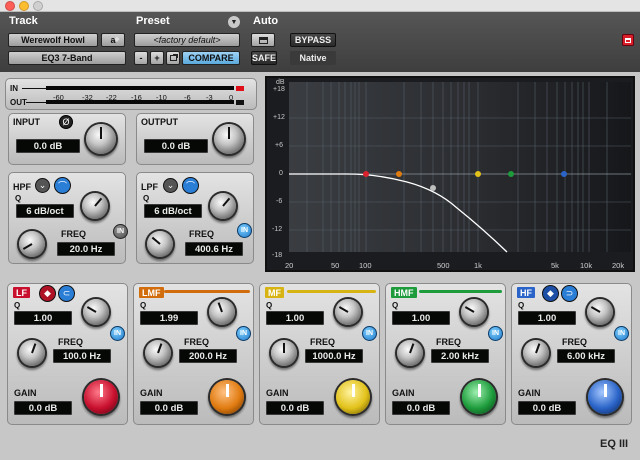  Describe the element at coordinates (586, 356) in the screenshot. I see `hf-freq-display: 6.00 kHz` at that location.